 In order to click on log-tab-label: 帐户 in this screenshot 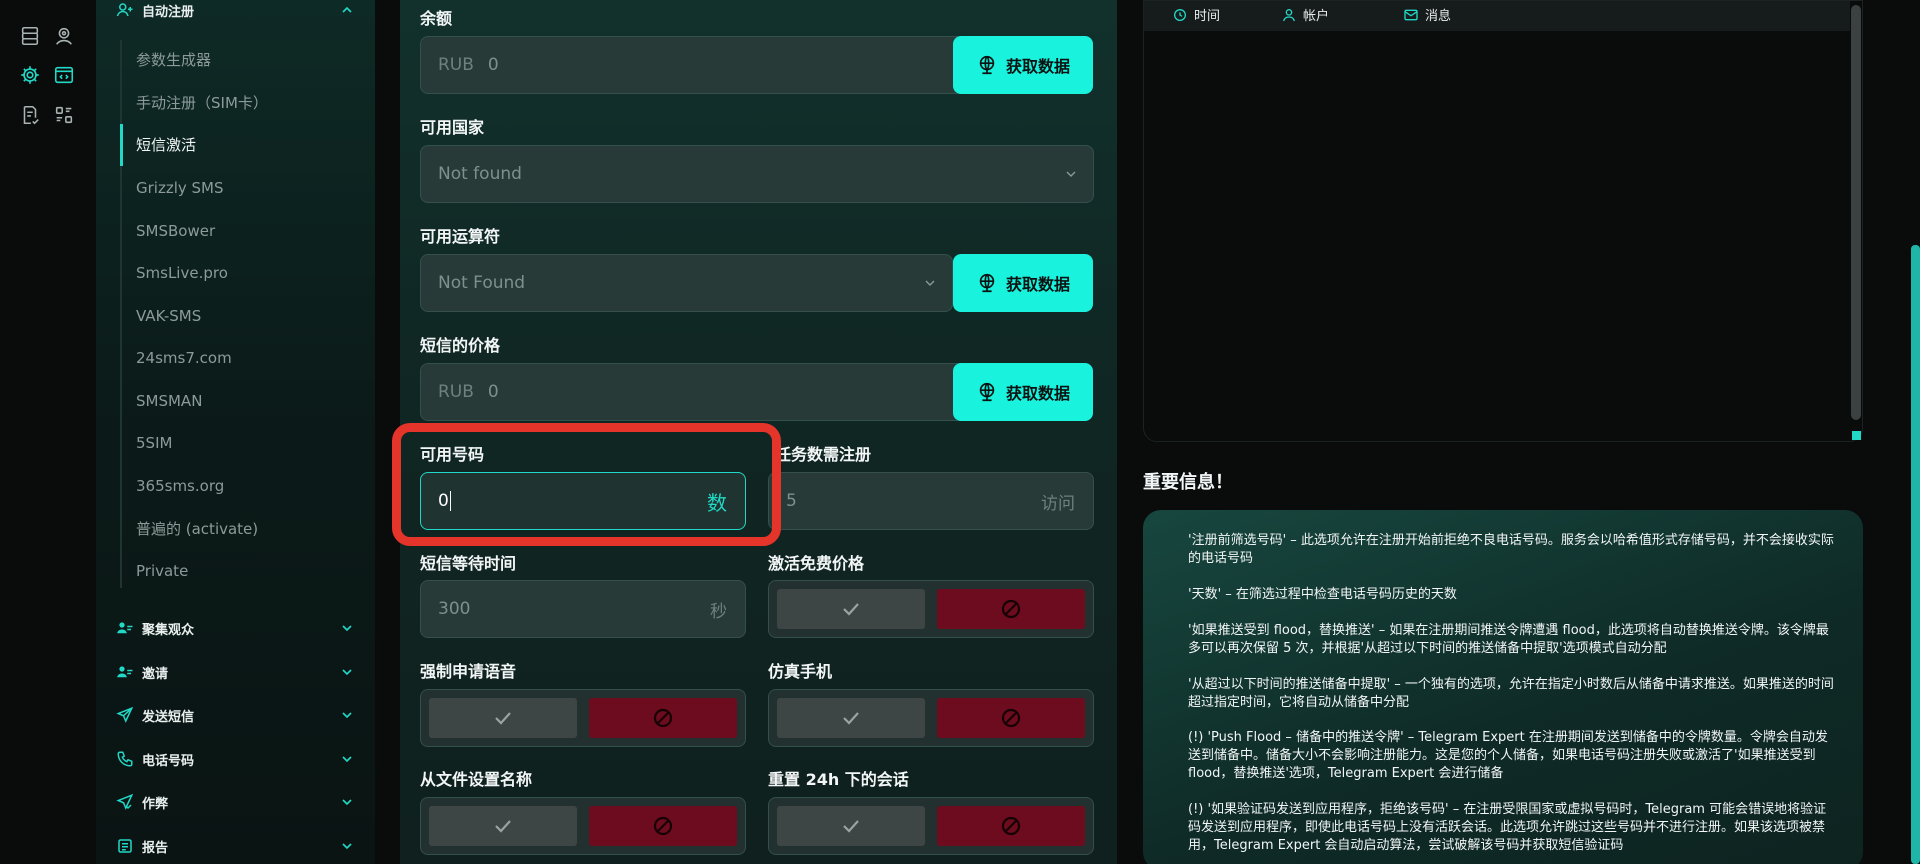, I will do `click(1316, 16)`.